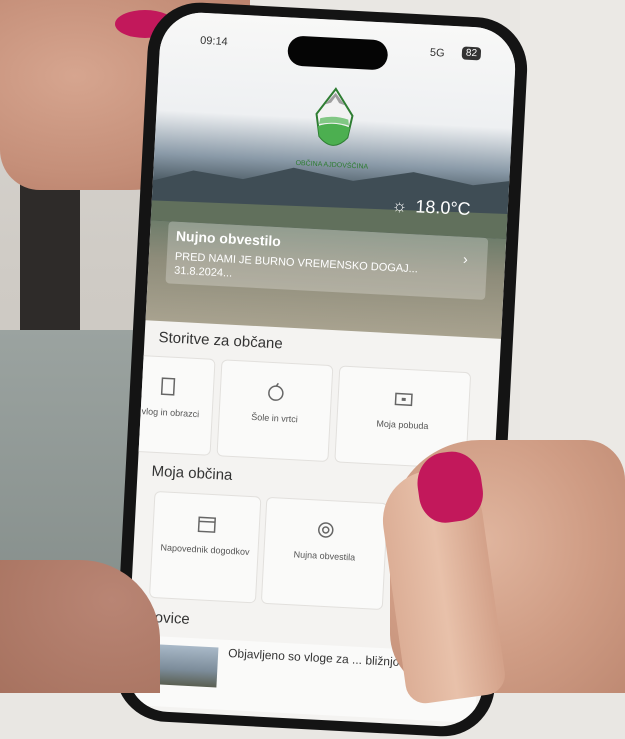 The width and height of the screenshot is (625, 739). Describe the element at coordinates (214, 41) in the screenshot. I see `status-time: 09:14` at that location.